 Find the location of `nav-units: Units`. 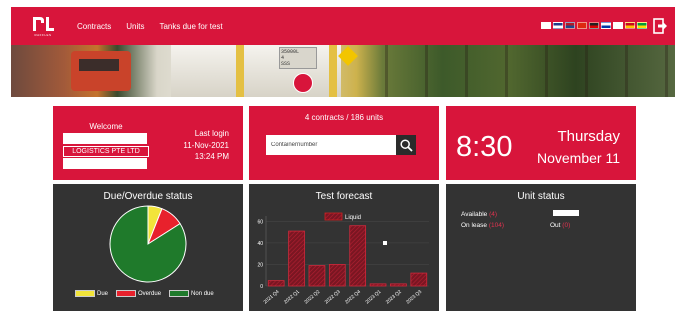

nav-units: Units is located at coordinates (135, 26).